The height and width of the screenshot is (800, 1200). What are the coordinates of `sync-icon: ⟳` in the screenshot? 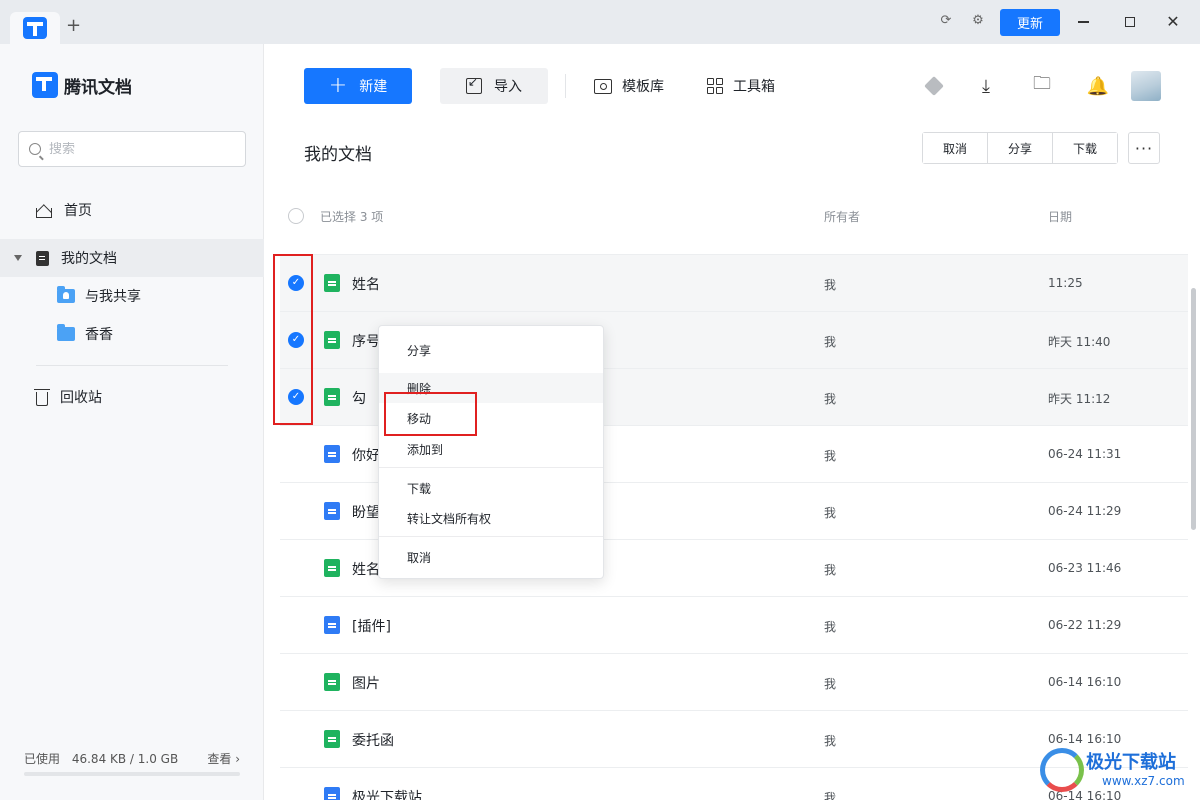 It's located at (946, 21).